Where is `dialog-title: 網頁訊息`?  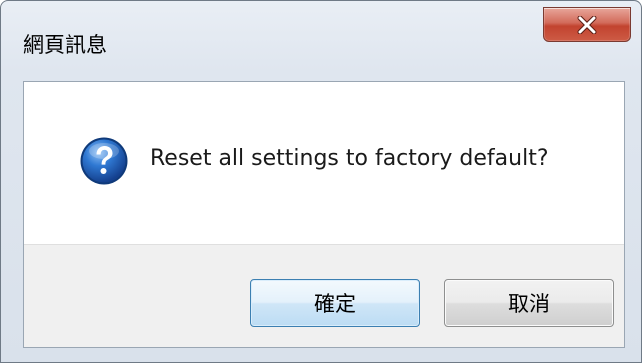 dialog-title: 網頁訊息 is located at coordinates (65, 45).